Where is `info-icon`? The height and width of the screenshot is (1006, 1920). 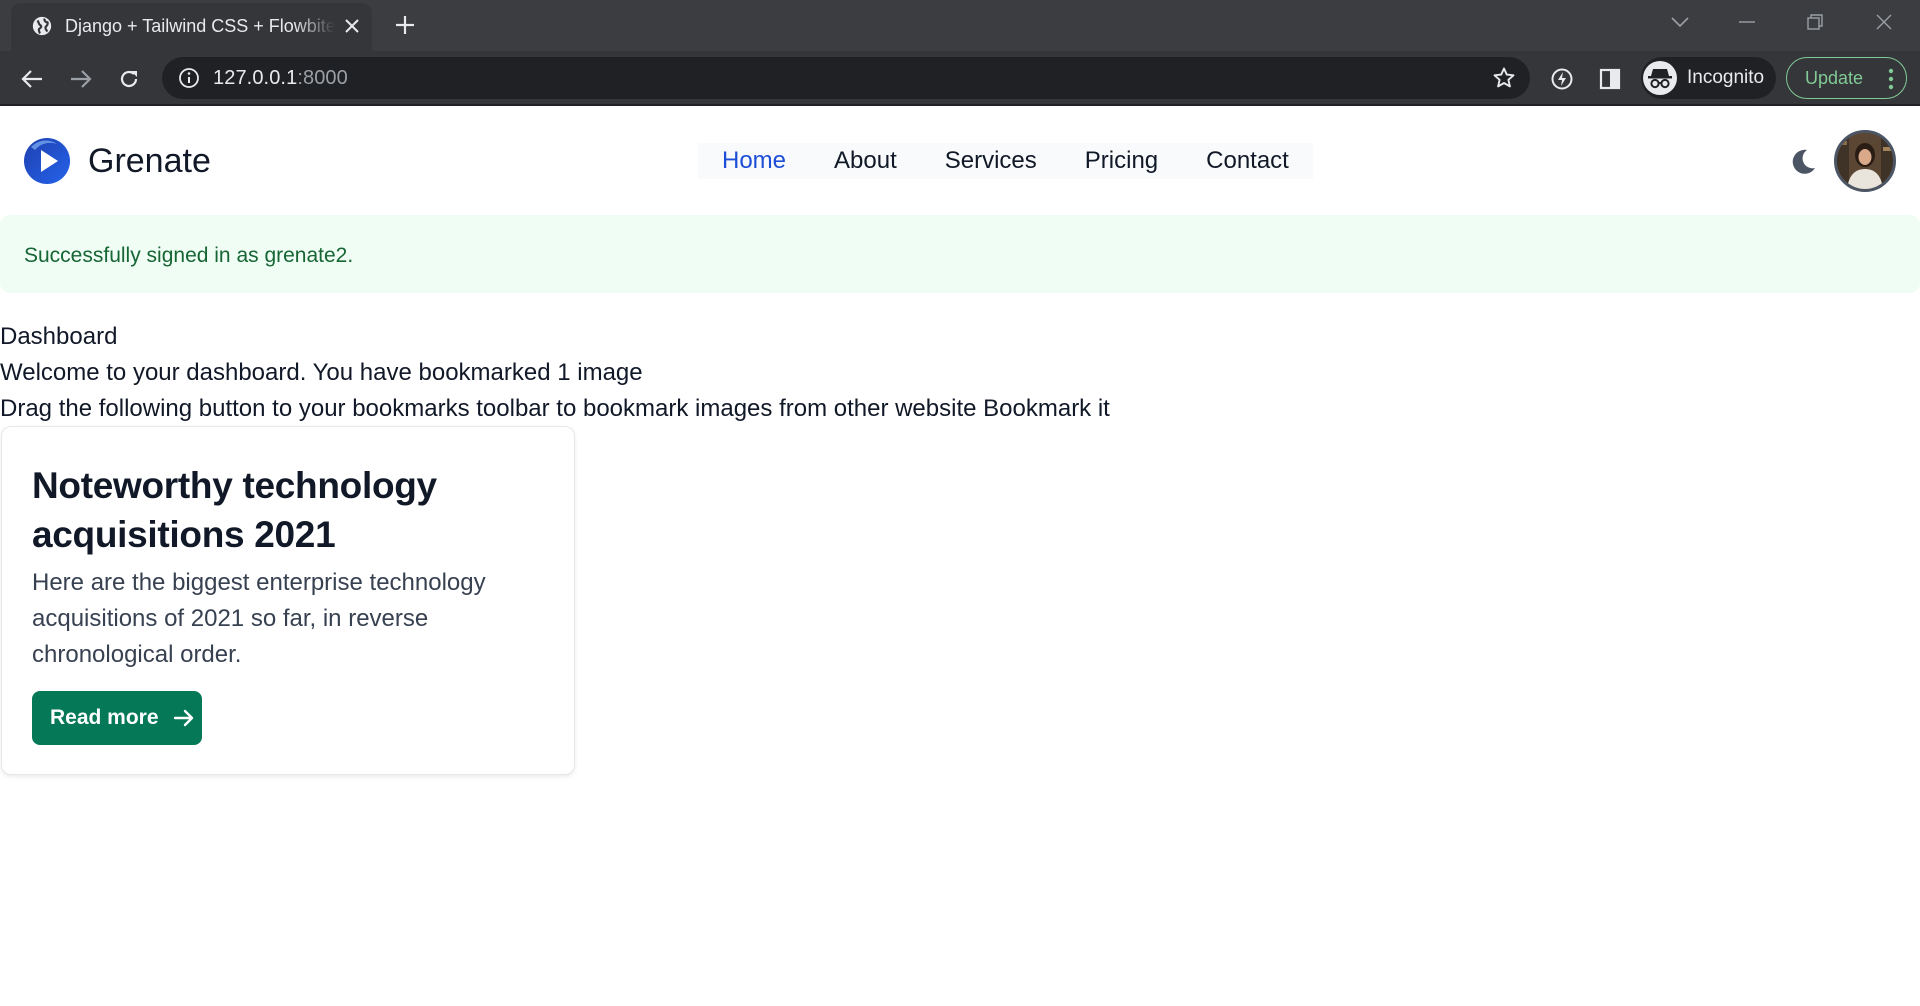 info-icon is located at coordinates (189, 78).